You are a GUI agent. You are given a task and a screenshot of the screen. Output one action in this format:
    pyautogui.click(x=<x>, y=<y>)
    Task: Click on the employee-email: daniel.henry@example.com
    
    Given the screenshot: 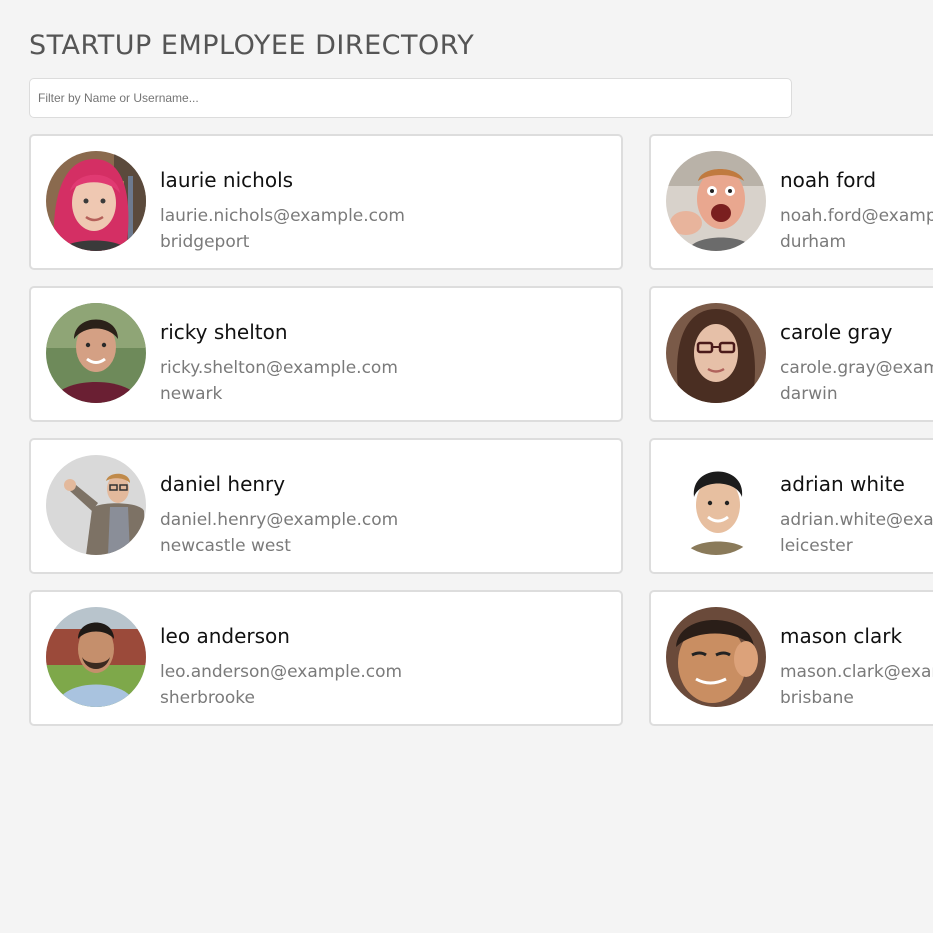 What is the action you would take?
    pyautogui.click(x=279, y=520)
    